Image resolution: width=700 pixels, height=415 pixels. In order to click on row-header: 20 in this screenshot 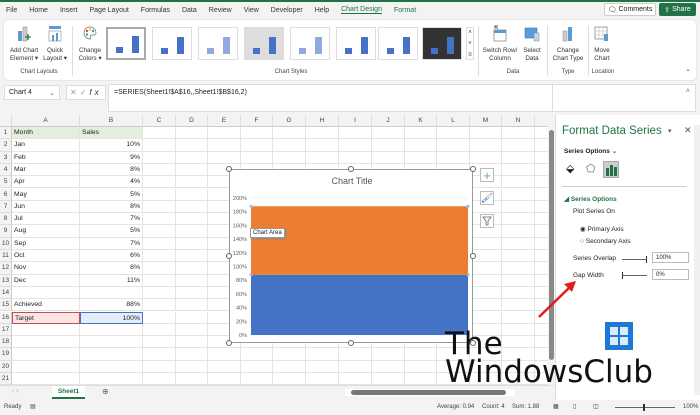, I will do `click(6, 366)`.